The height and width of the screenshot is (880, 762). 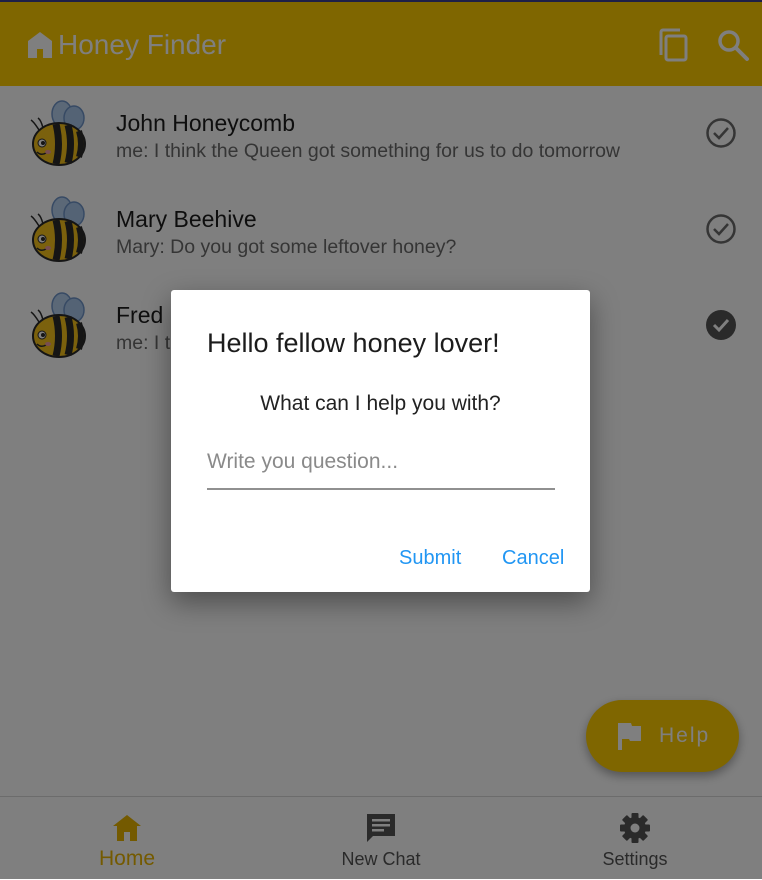 I want to click on dialog-title: Hello fellow honey lover!, so click(x=353, y=343).